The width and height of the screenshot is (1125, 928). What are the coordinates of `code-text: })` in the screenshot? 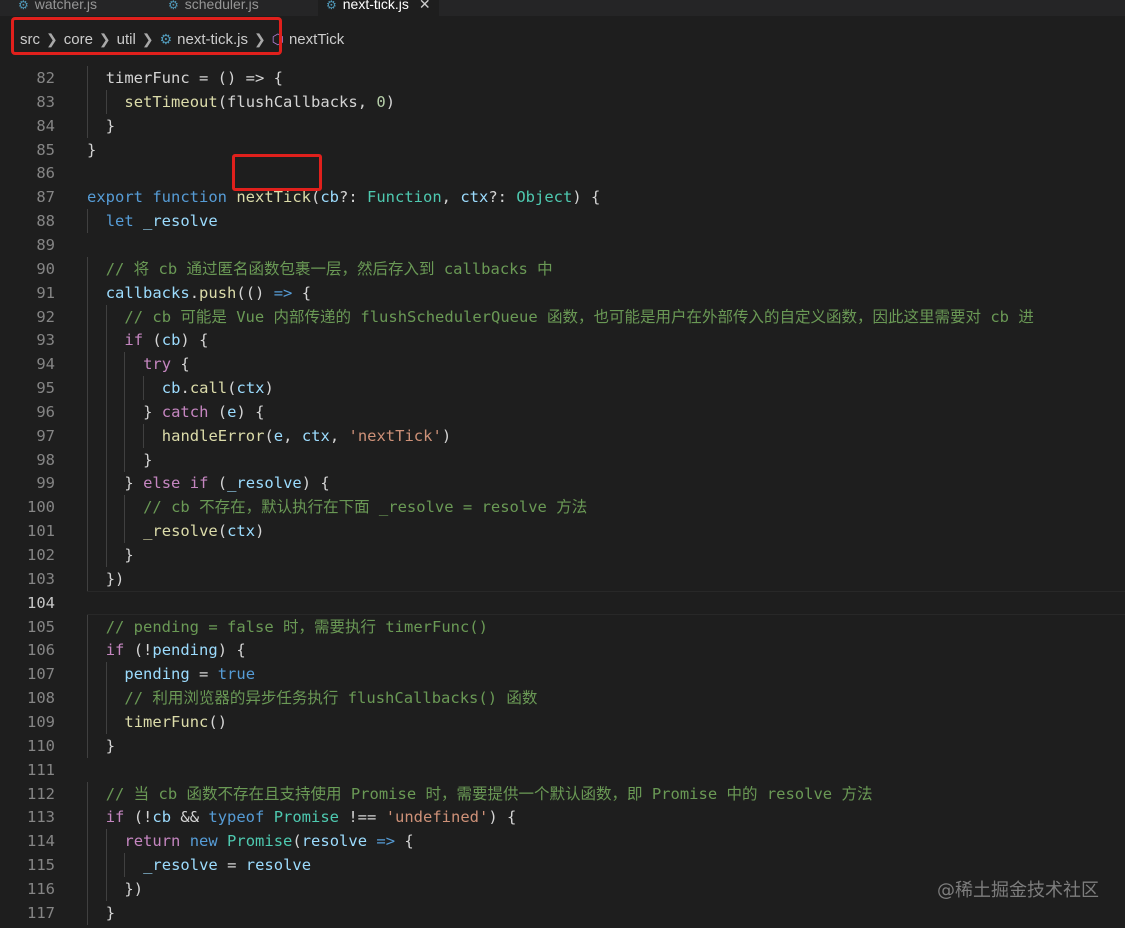 It's located at (133, 889).